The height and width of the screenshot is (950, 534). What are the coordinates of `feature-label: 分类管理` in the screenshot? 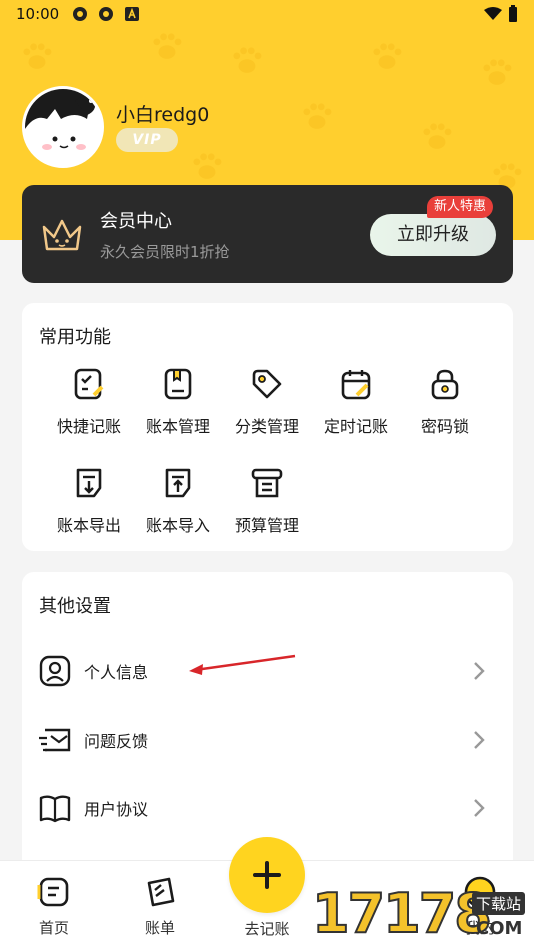 It's located at (266, 426).